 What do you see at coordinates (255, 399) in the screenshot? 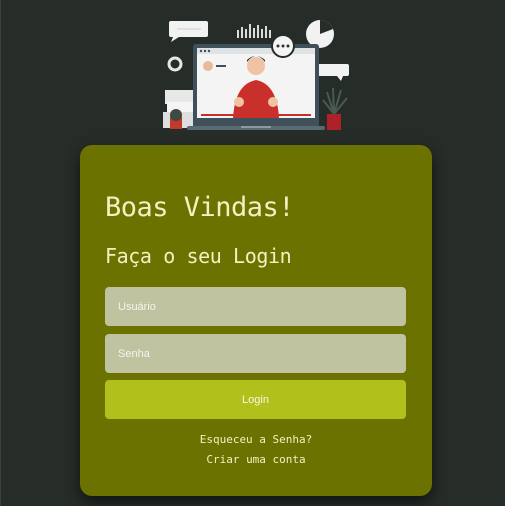
I see `login-button: Login` at bounding box center [255, 399].